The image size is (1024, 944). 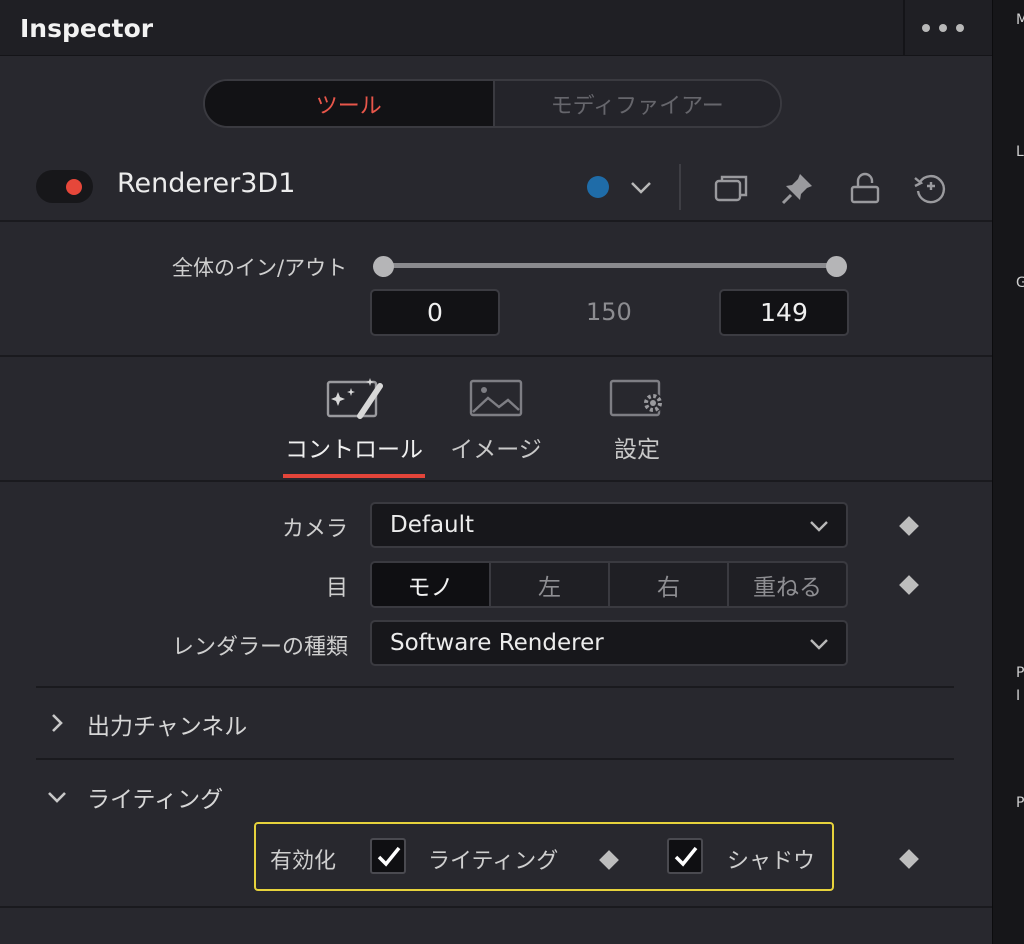 I want to click on eye-option-mono: モノ, so click(x=430, y=584).